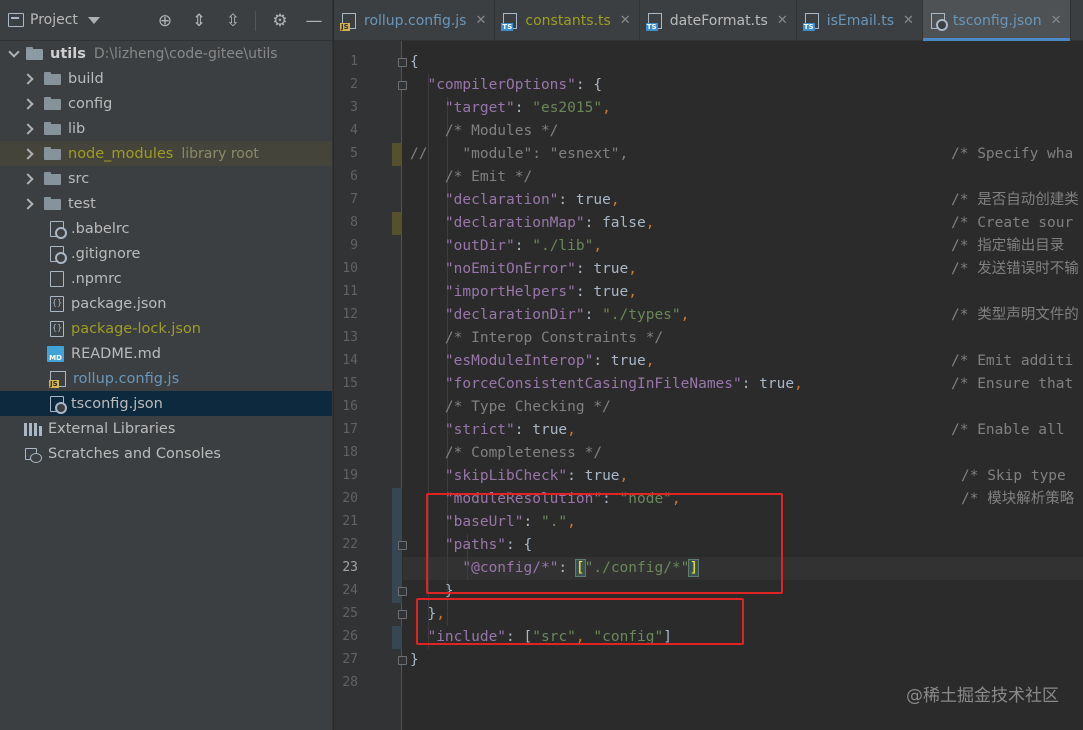  What do you see at coordinates (314, 21) in the screenshot?
I see `hide-panel-icon: —` at bounding box center [314, 21].